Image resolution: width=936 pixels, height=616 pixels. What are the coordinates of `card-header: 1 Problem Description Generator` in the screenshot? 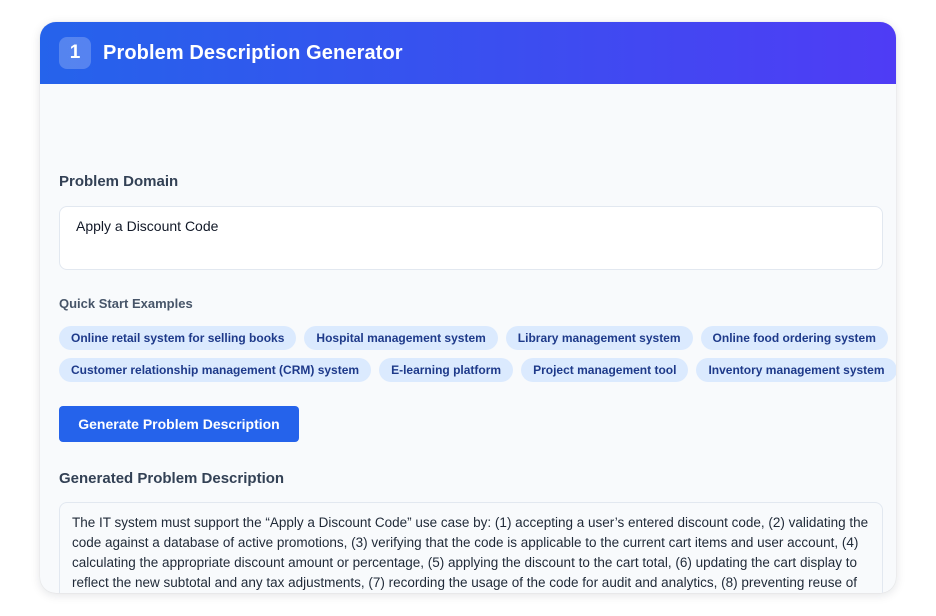 It's located at (468, 53).